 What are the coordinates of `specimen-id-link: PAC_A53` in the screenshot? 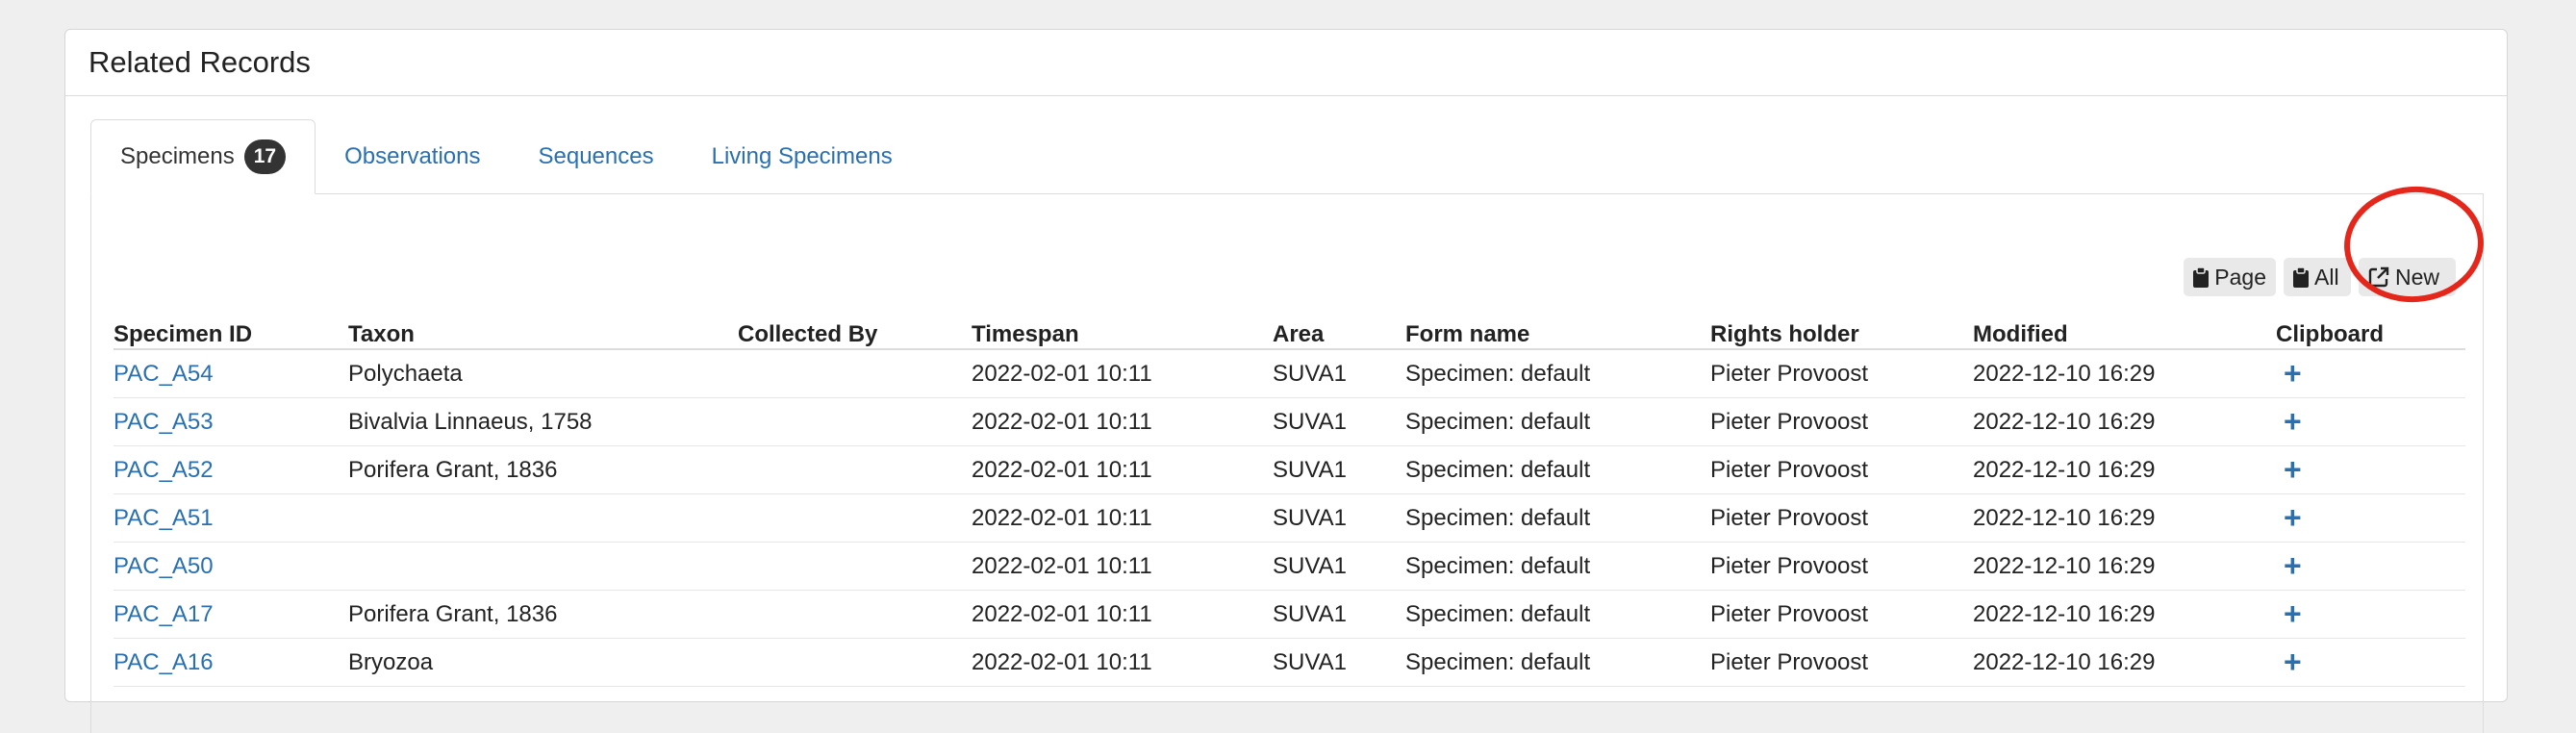 It's located at (164, 422).